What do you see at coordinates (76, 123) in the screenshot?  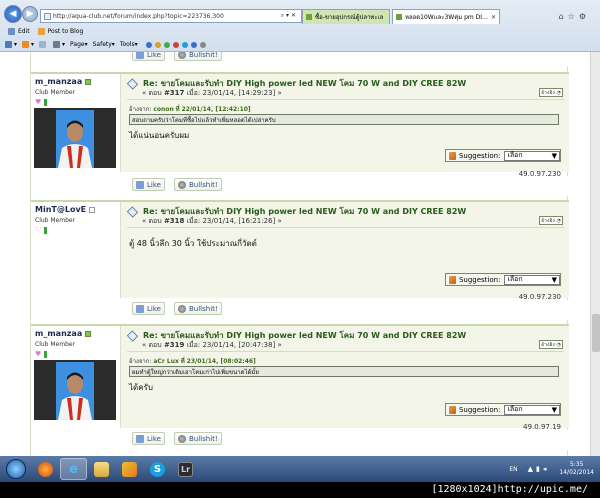 I see `post-author-panel: m_manzaa Club Member ♥` at bounding box center [76, 123].